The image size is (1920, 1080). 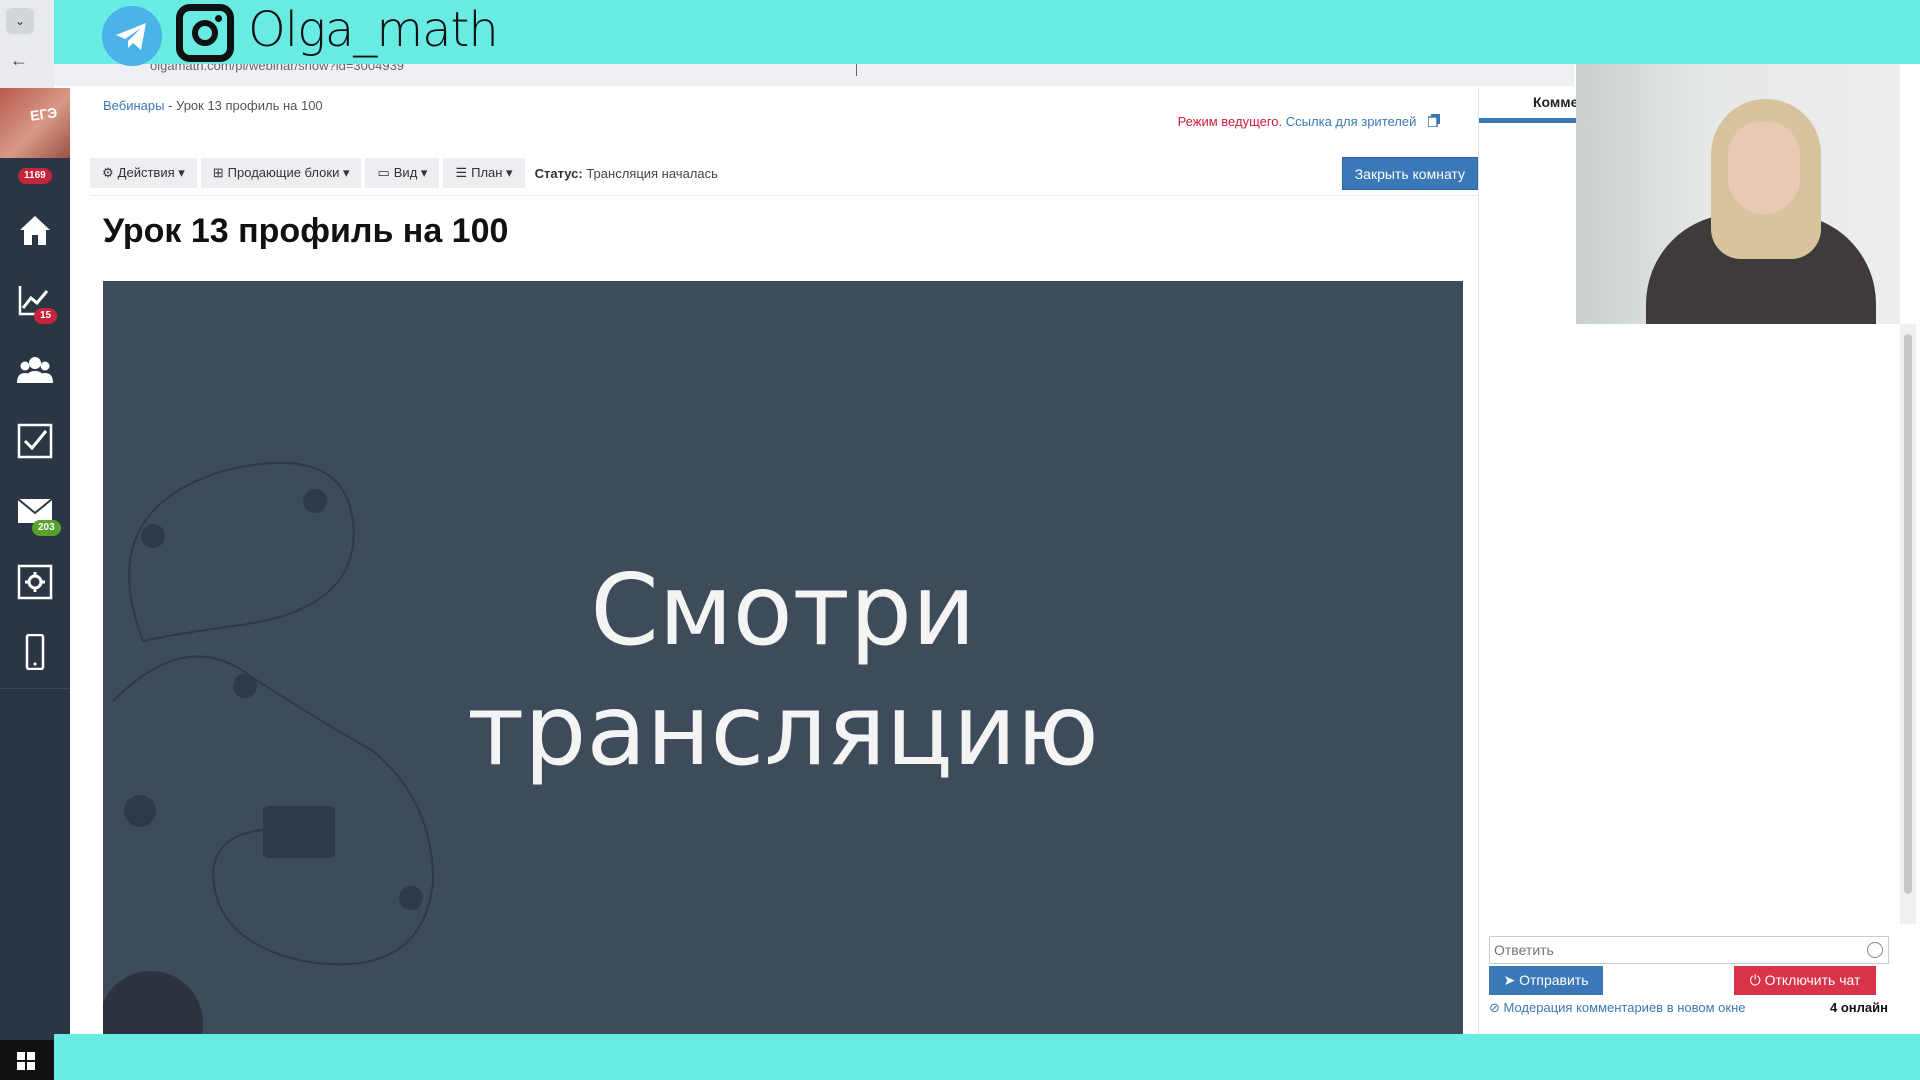 What do you see at coordinates (218, 172) in the screenshot?
I see `grid-icon: ⊞` at bounding box center [218, 172].